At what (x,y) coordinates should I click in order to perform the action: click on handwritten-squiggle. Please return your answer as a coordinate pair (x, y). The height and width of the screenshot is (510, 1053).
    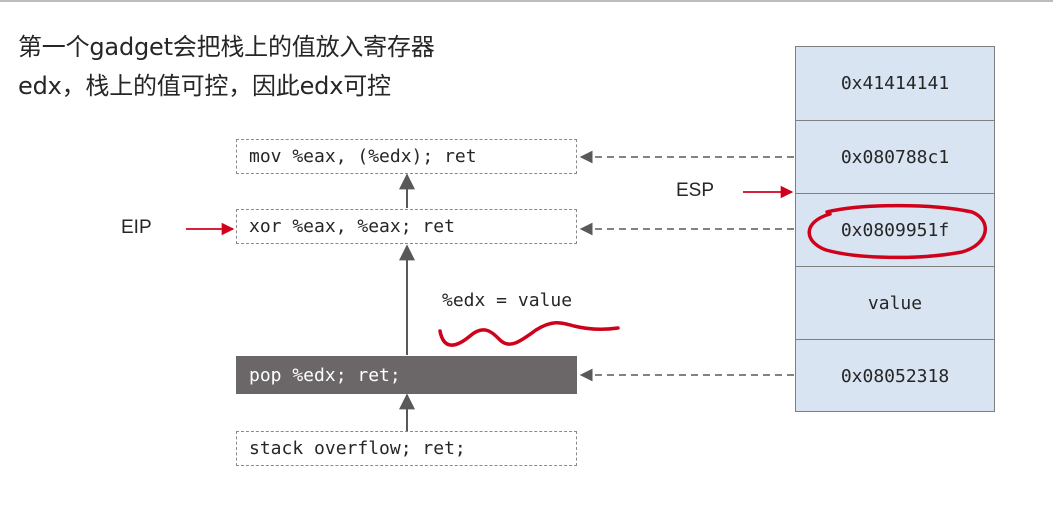
    Looking at the image, I should click on (529, 334).